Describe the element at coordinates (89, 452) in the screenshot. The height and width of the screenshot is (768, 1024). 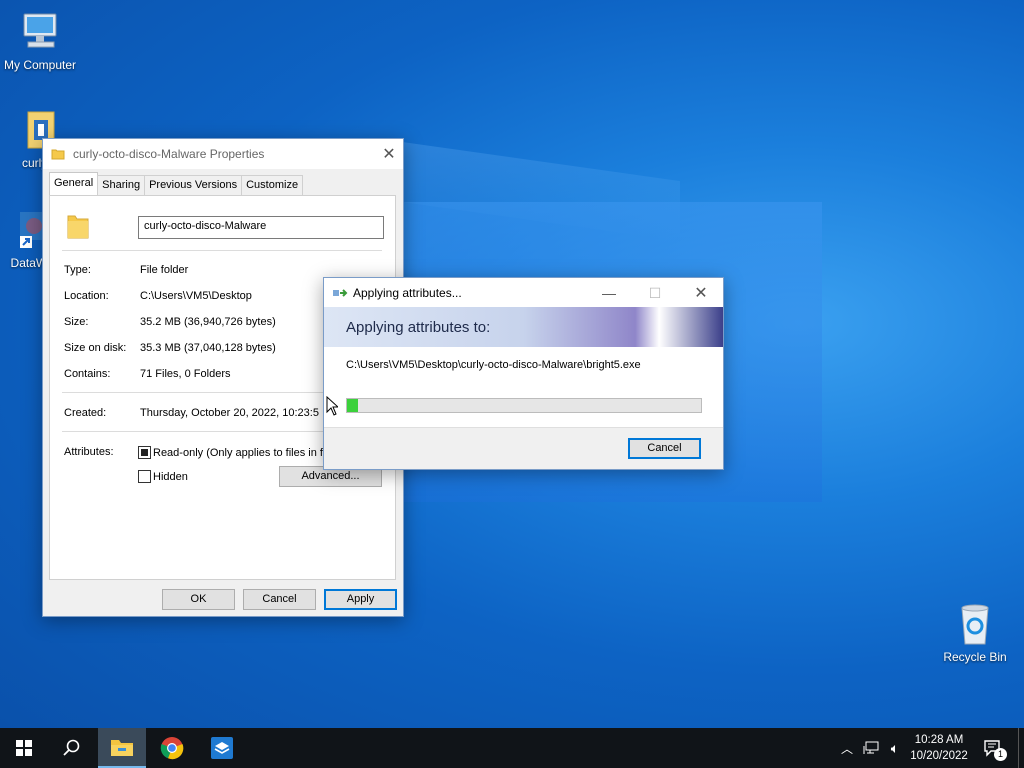
I see `attributes-label: Attributes:` at that location.